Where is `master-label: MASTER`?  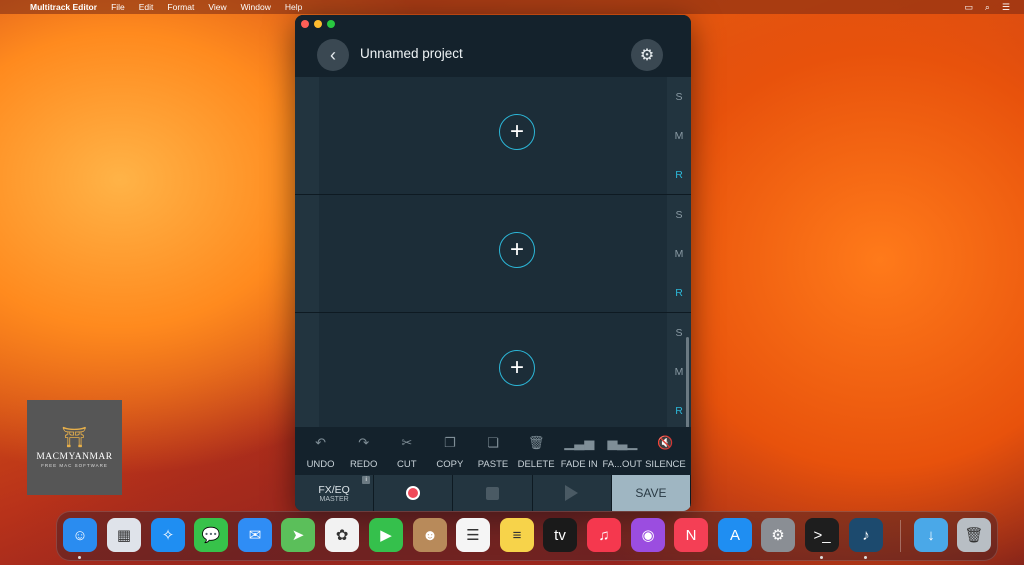
master-label: MASTER is located at coordinates (334, 499).